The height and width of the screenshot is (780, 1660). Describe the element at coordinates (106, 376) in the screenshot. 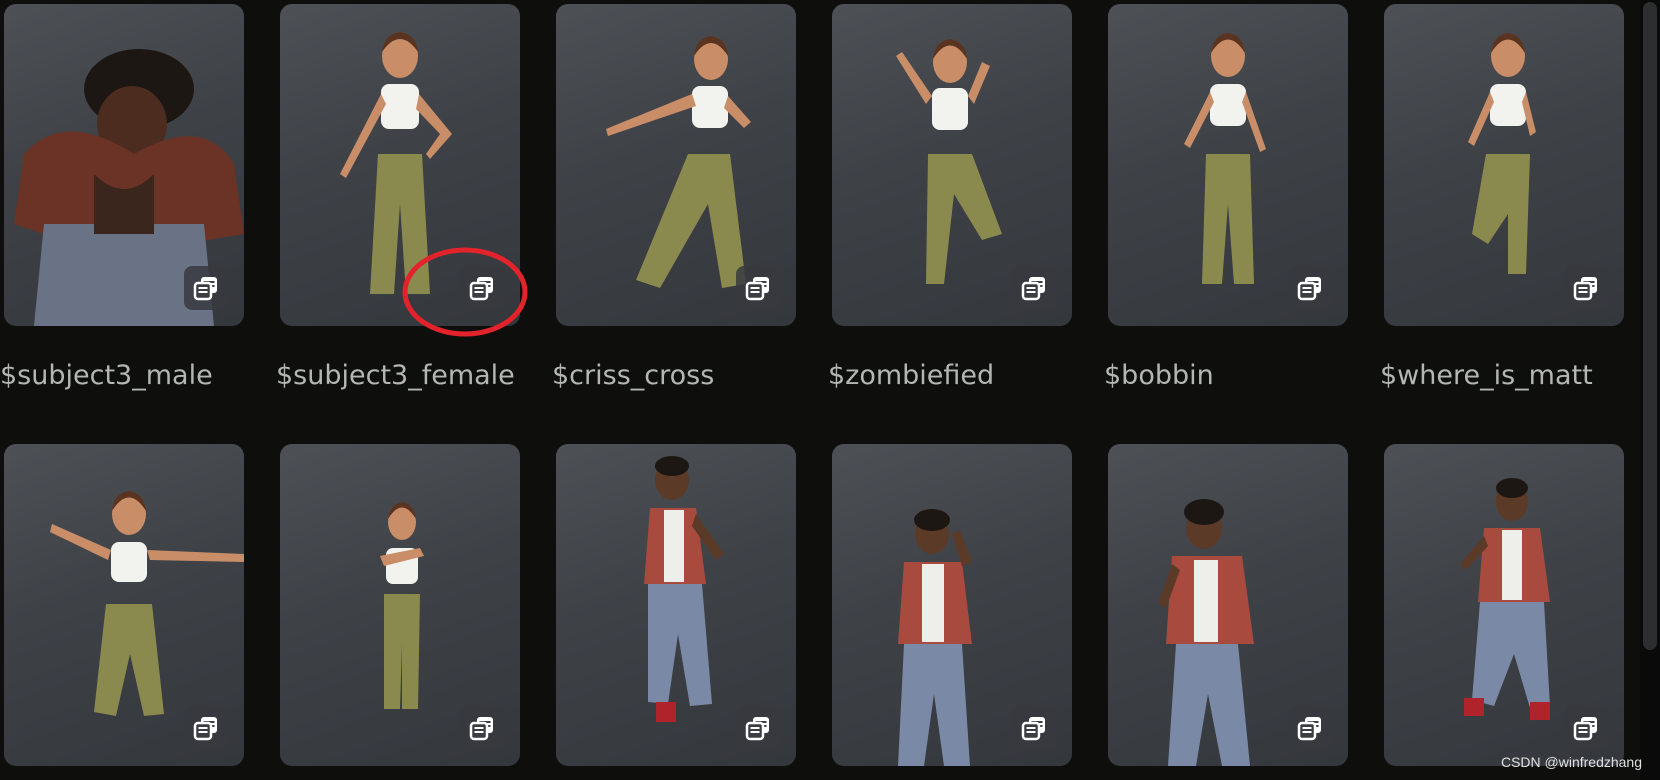

I see `gif-label: $subject3_male` at that location.